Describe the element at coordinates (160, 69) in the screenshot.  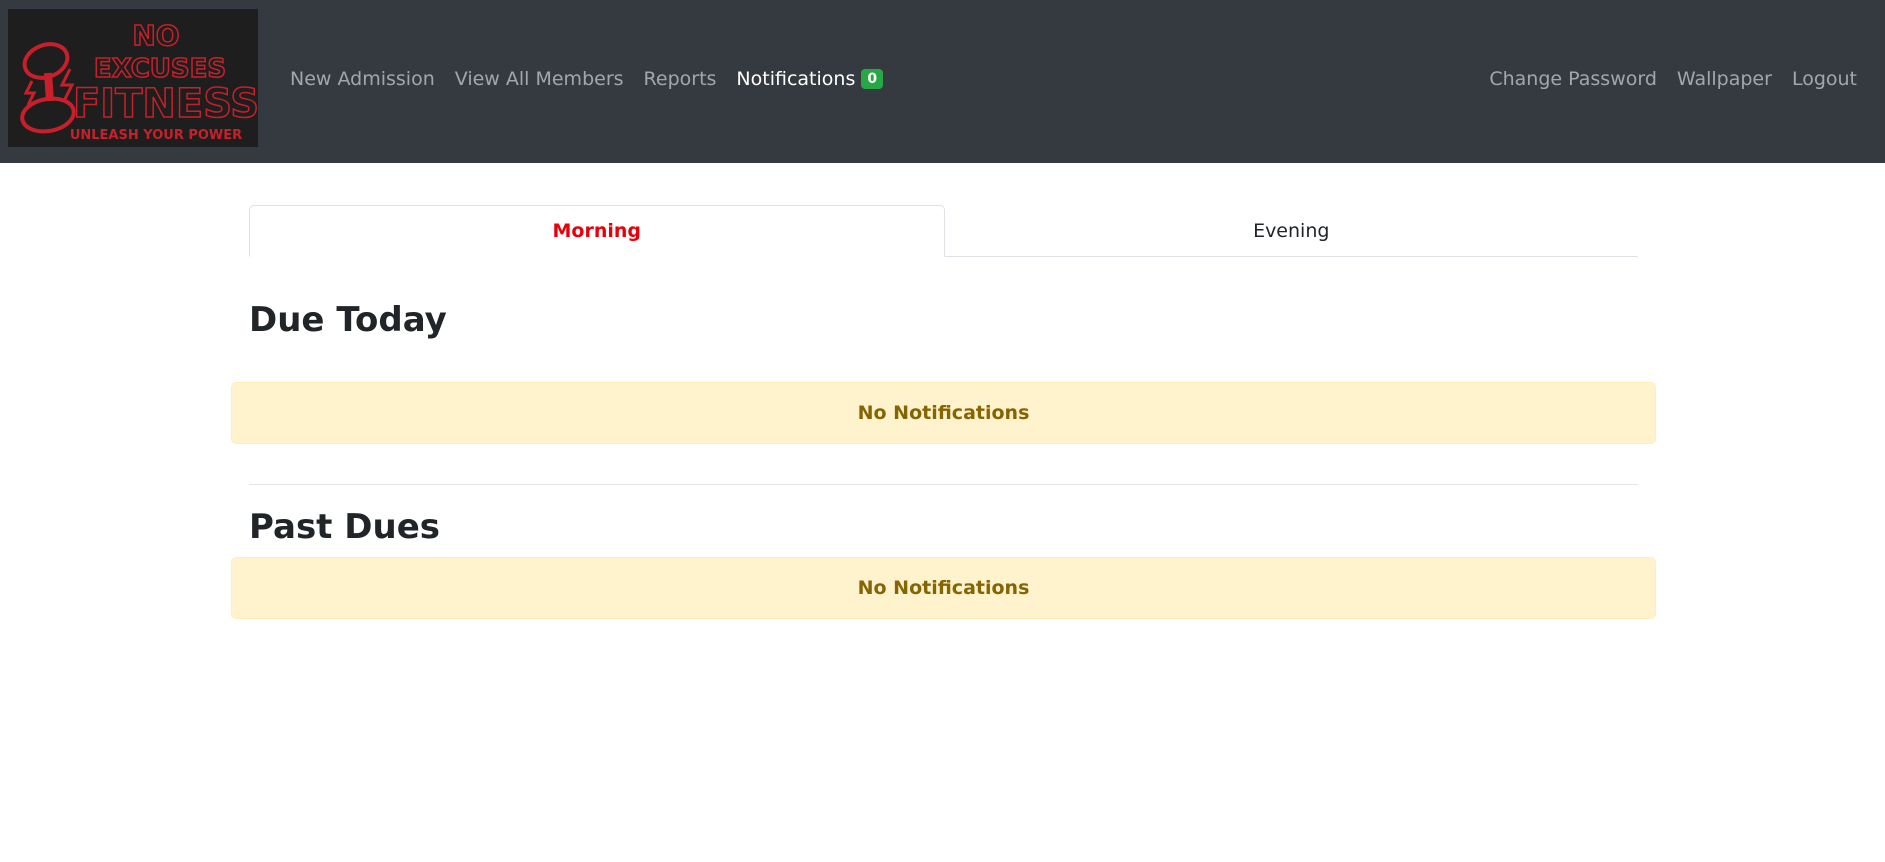
I see `svg-text: EXCUSES` at that location.